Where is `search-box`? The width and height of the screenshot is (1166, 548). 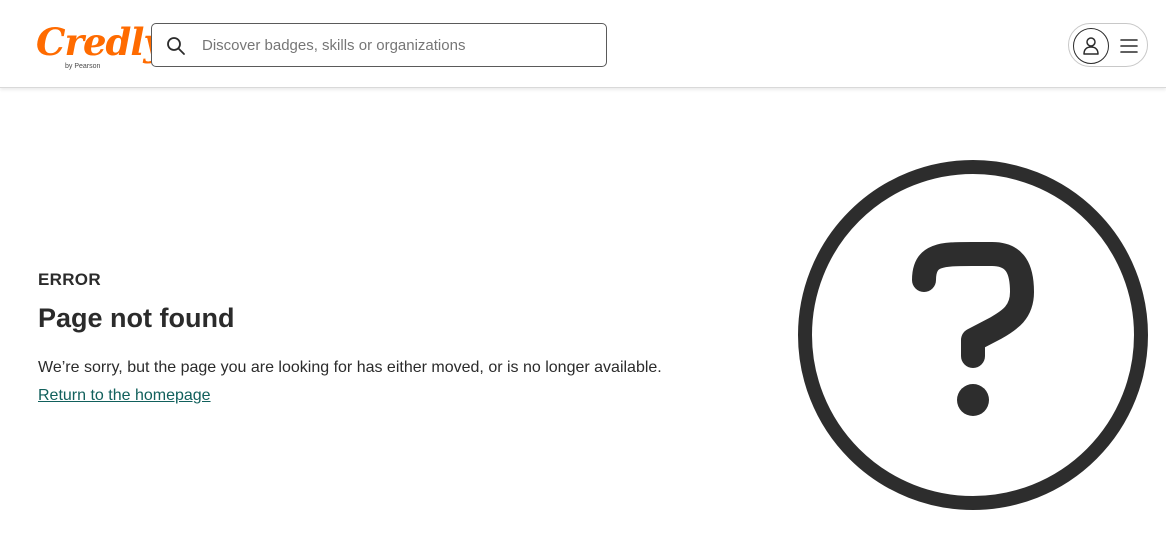 search-box is located at coordinates (379, 45).